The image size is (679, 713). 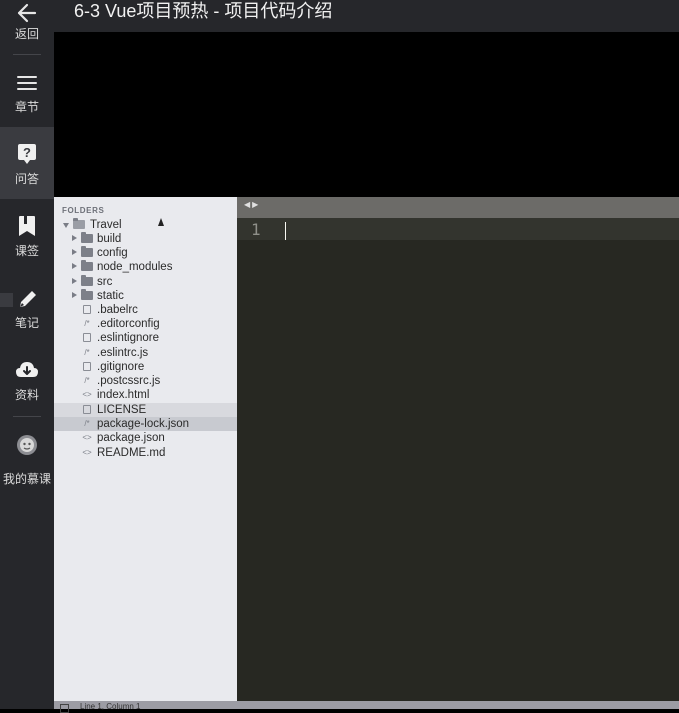 What do you see at coordinates (145, 225) in the screenshot?
I see `tree-root-folder: Travel` at bounding box center [145, 225].